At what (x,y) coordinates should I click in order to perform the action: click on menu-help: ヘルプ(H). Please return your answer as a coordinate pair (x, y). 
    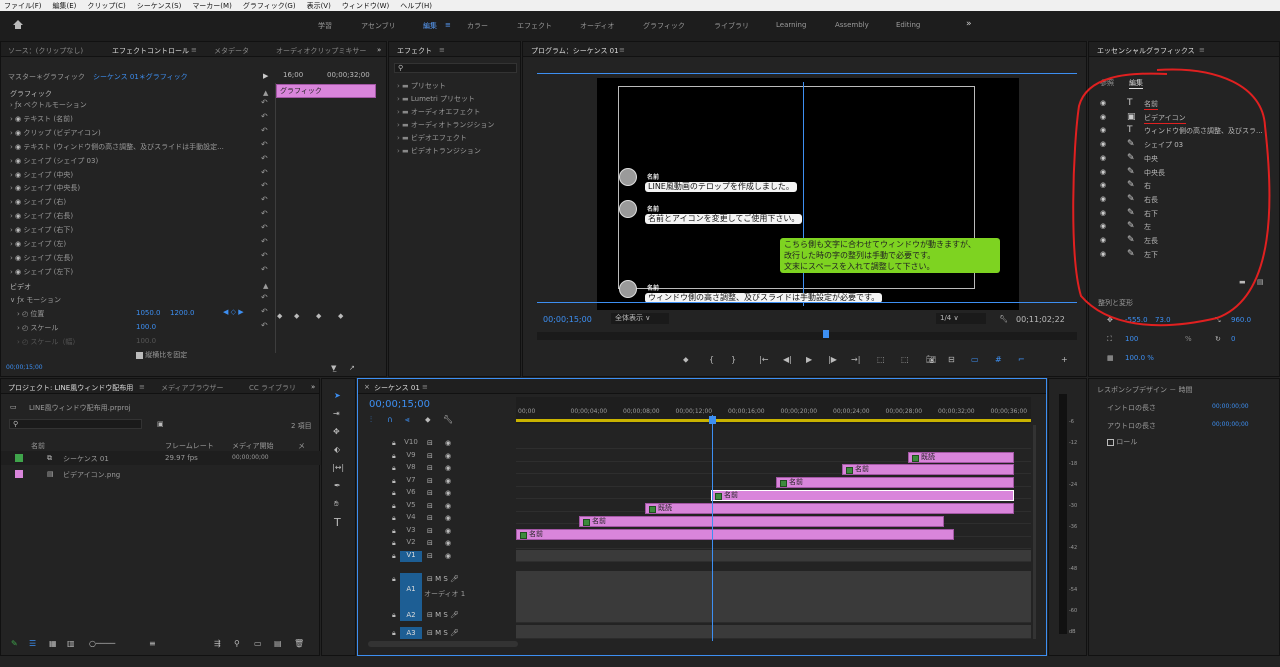
    Looking at the image, I should click on (416, 6).